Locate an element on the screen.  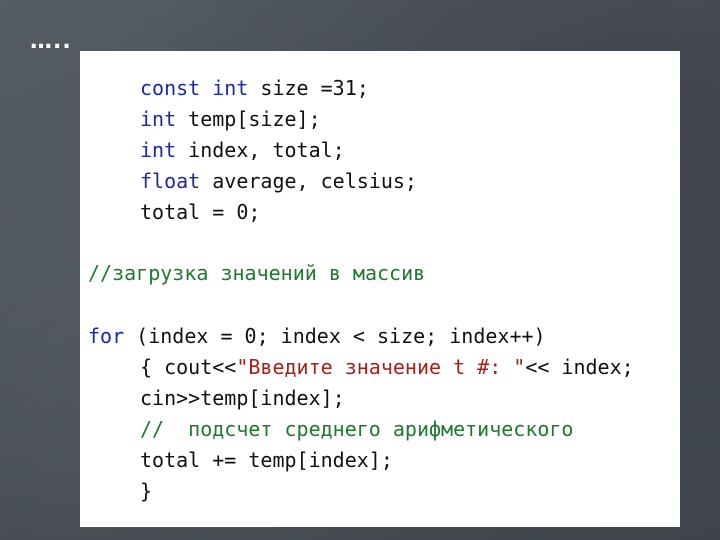
code-line-7: for (index = 0; index < size; index++) is located at coordinates (317, 336).